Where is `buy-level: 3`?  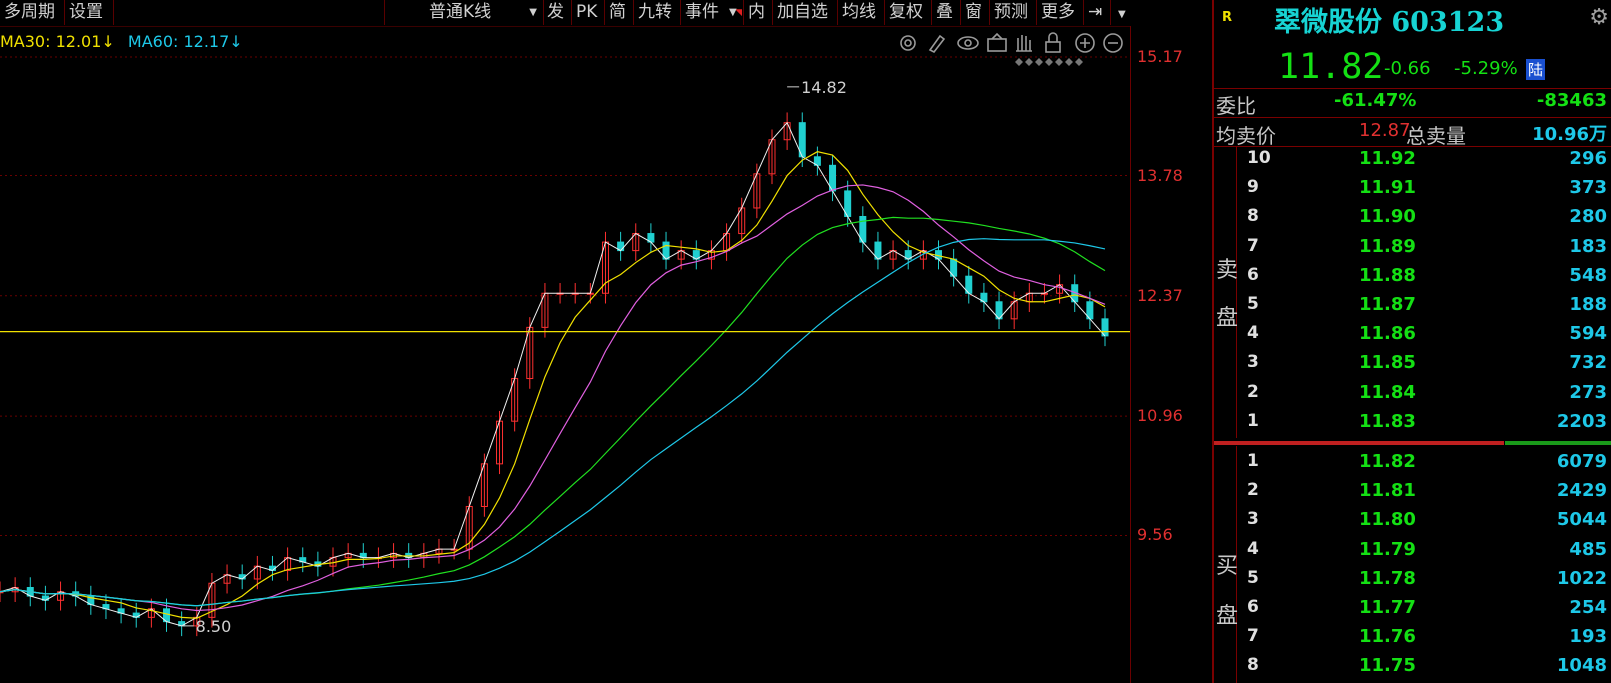
buy-level: 3 is located at coordinates (1253, 519).